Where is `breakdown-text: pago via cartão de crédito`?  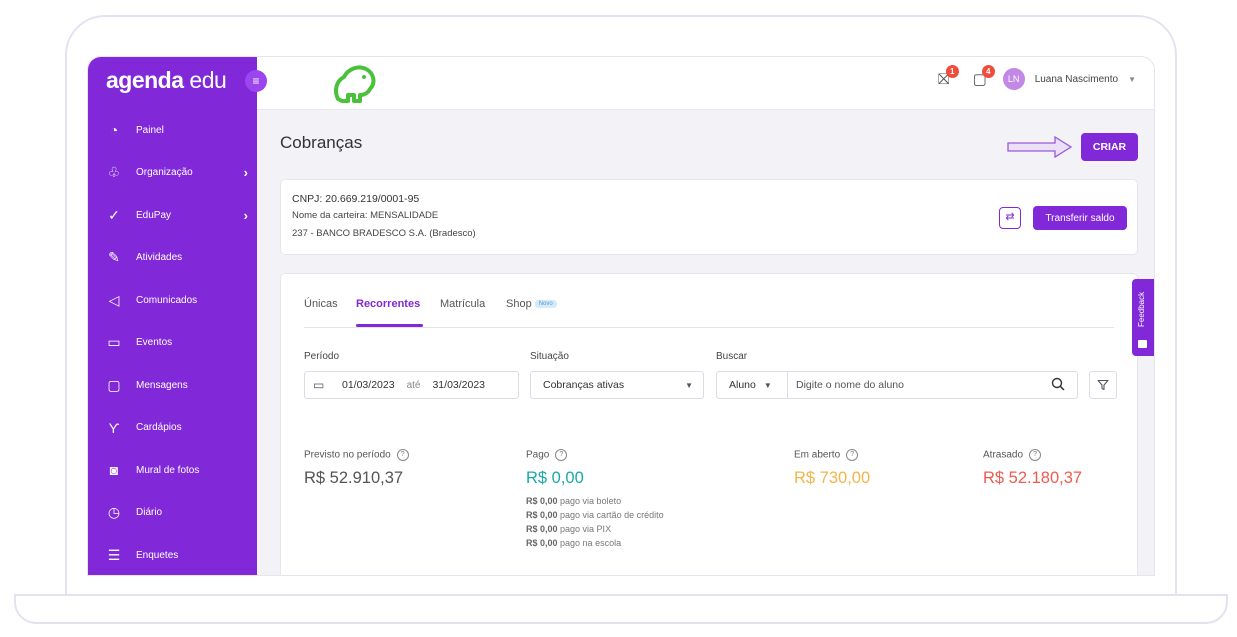
breakdown-text: pago via cartão de crédito is located at coordinates (610, 515).